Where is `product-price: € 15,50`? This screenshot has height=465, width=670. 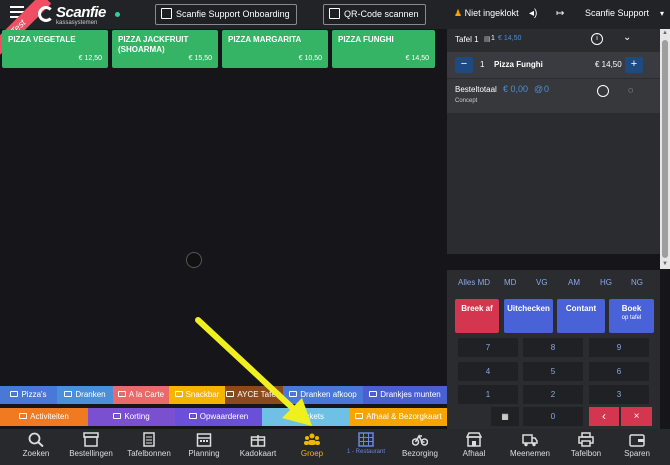 product-price: € 15,50 is located at coordinates (200, 58).